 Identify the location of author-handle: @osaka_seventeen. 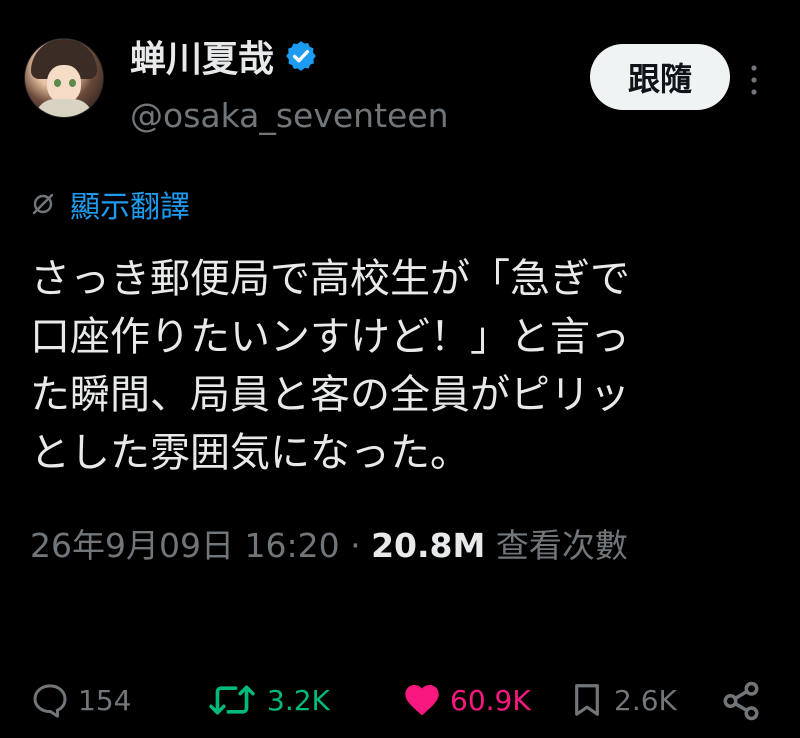
(289, 115).